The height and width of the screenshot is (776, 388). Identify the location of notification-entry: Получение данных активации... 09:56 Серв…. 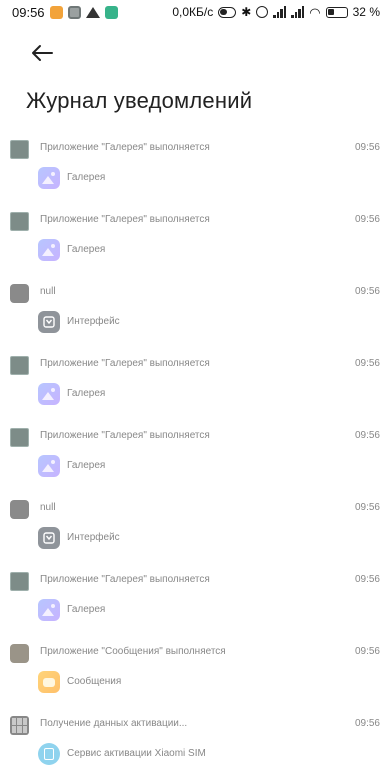
(194, 743).